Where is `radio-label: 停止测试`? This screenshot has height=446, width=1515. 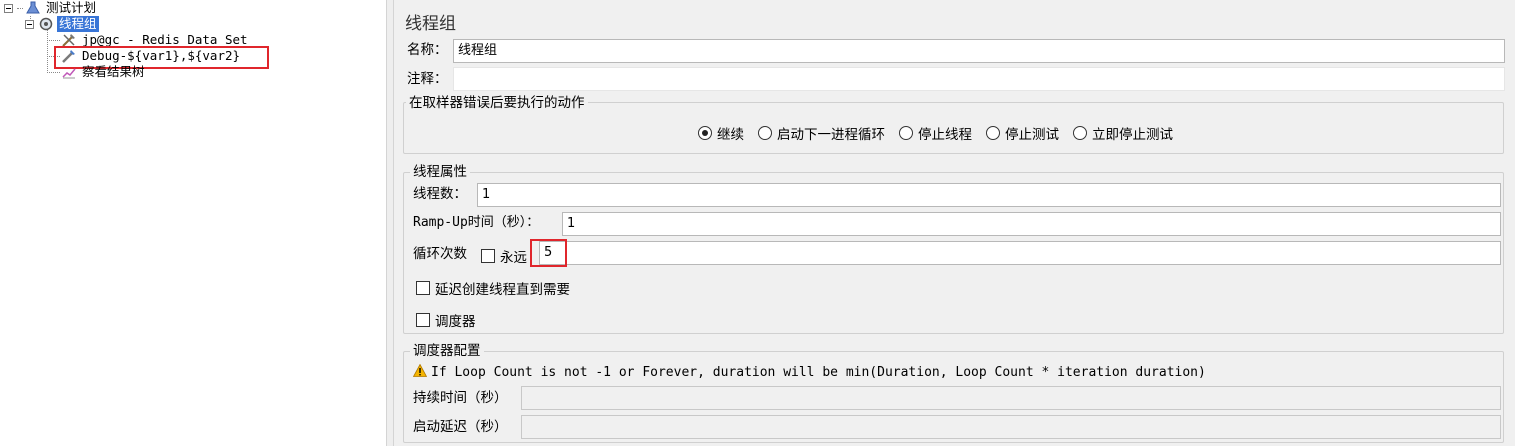
radio-label: 停止测试 is located at coordinates (1032, 135).